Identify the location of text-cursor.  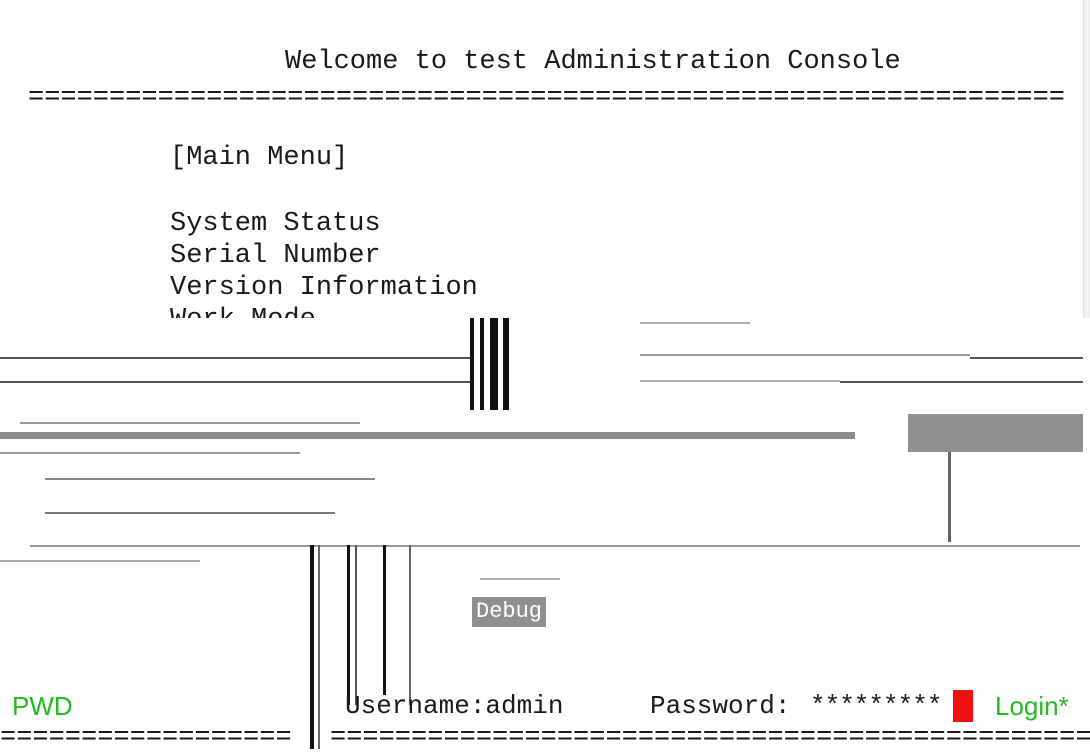
(963, 706).